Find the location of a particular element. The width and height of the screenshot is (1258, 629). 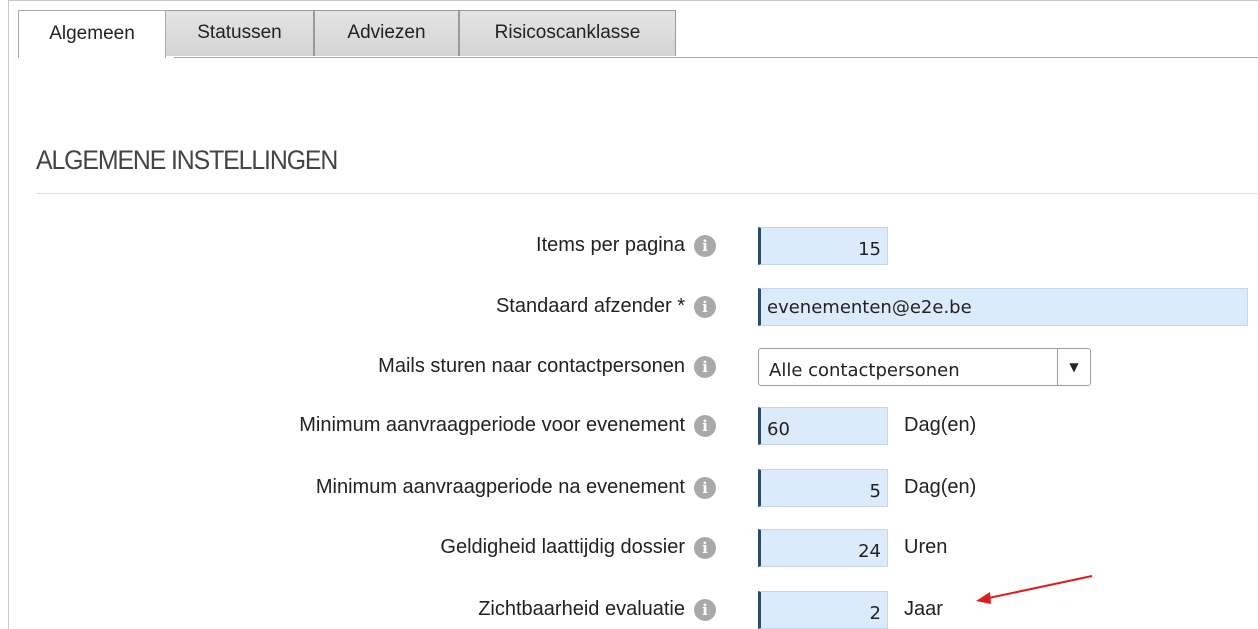

mail-contacts-select: Alle contactpersonen ▼ is located at coordinates (924, 367).